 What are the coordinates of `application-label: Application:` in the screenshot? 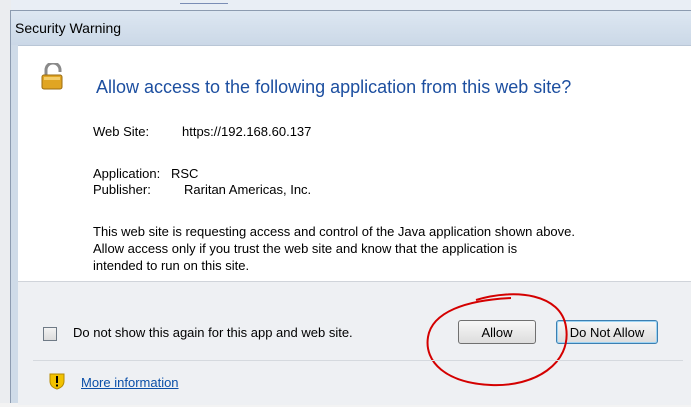 It's located at (127, 173).